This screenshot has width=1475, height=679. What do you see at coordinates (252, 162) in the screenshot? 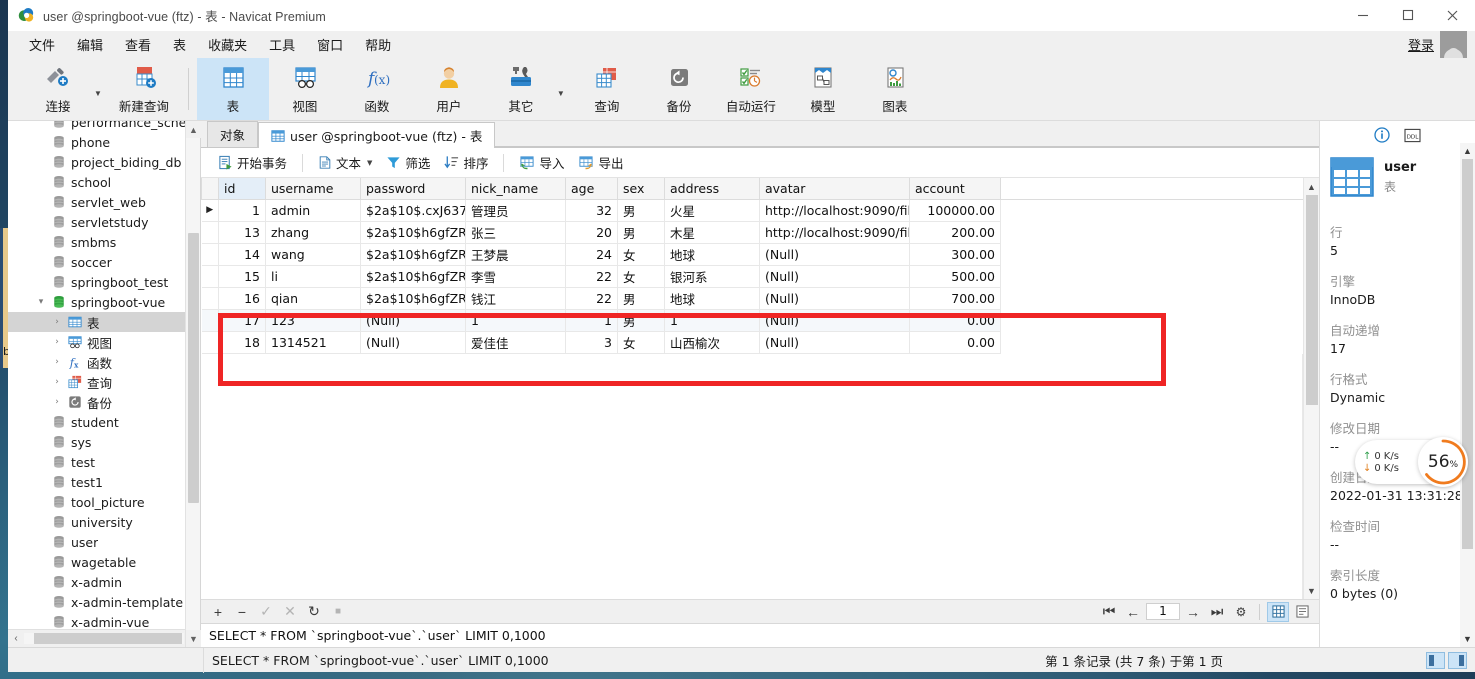
I see `begin-transaction-button: 开始事务` at bounding box center [252, 162].